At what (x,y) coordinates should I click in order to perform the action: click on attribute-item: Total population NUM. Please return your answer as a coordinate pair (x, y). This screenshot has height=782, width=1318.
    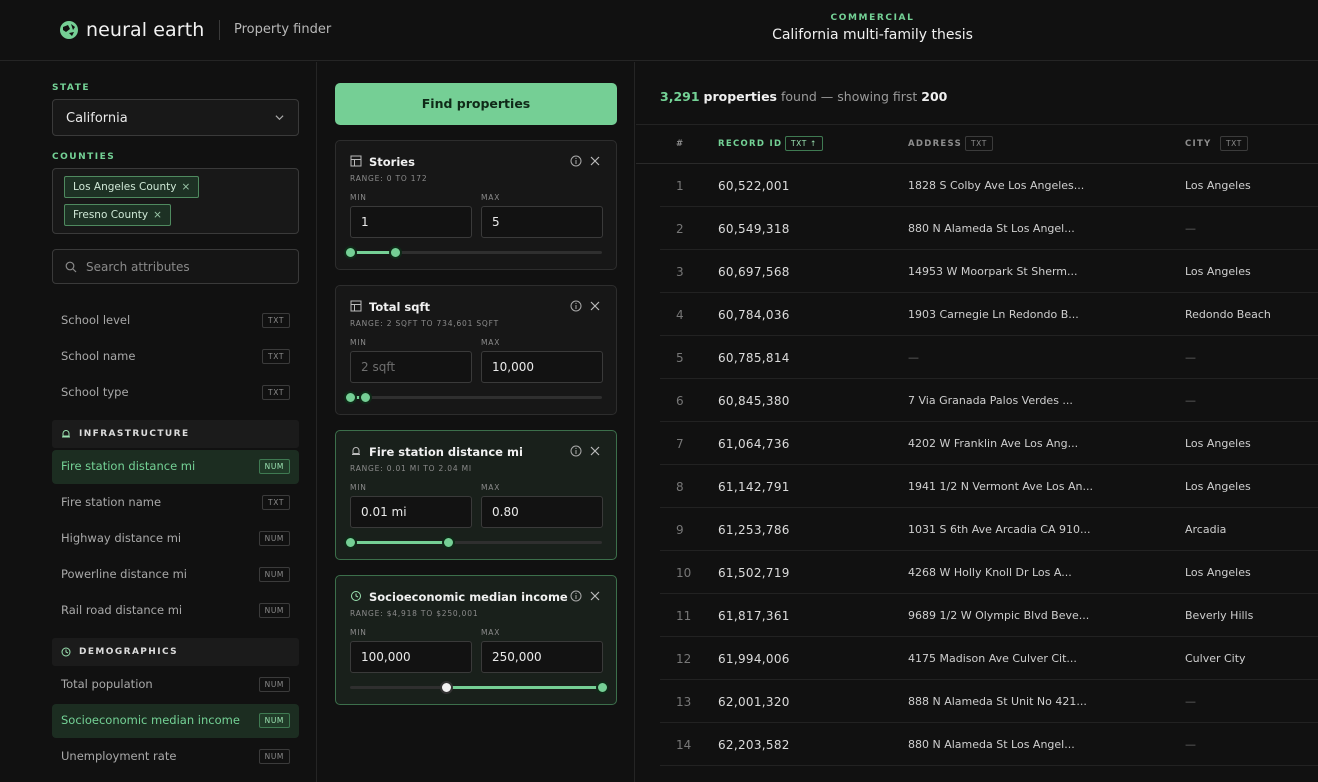
    Looking at the image, I should click on (175, 685).